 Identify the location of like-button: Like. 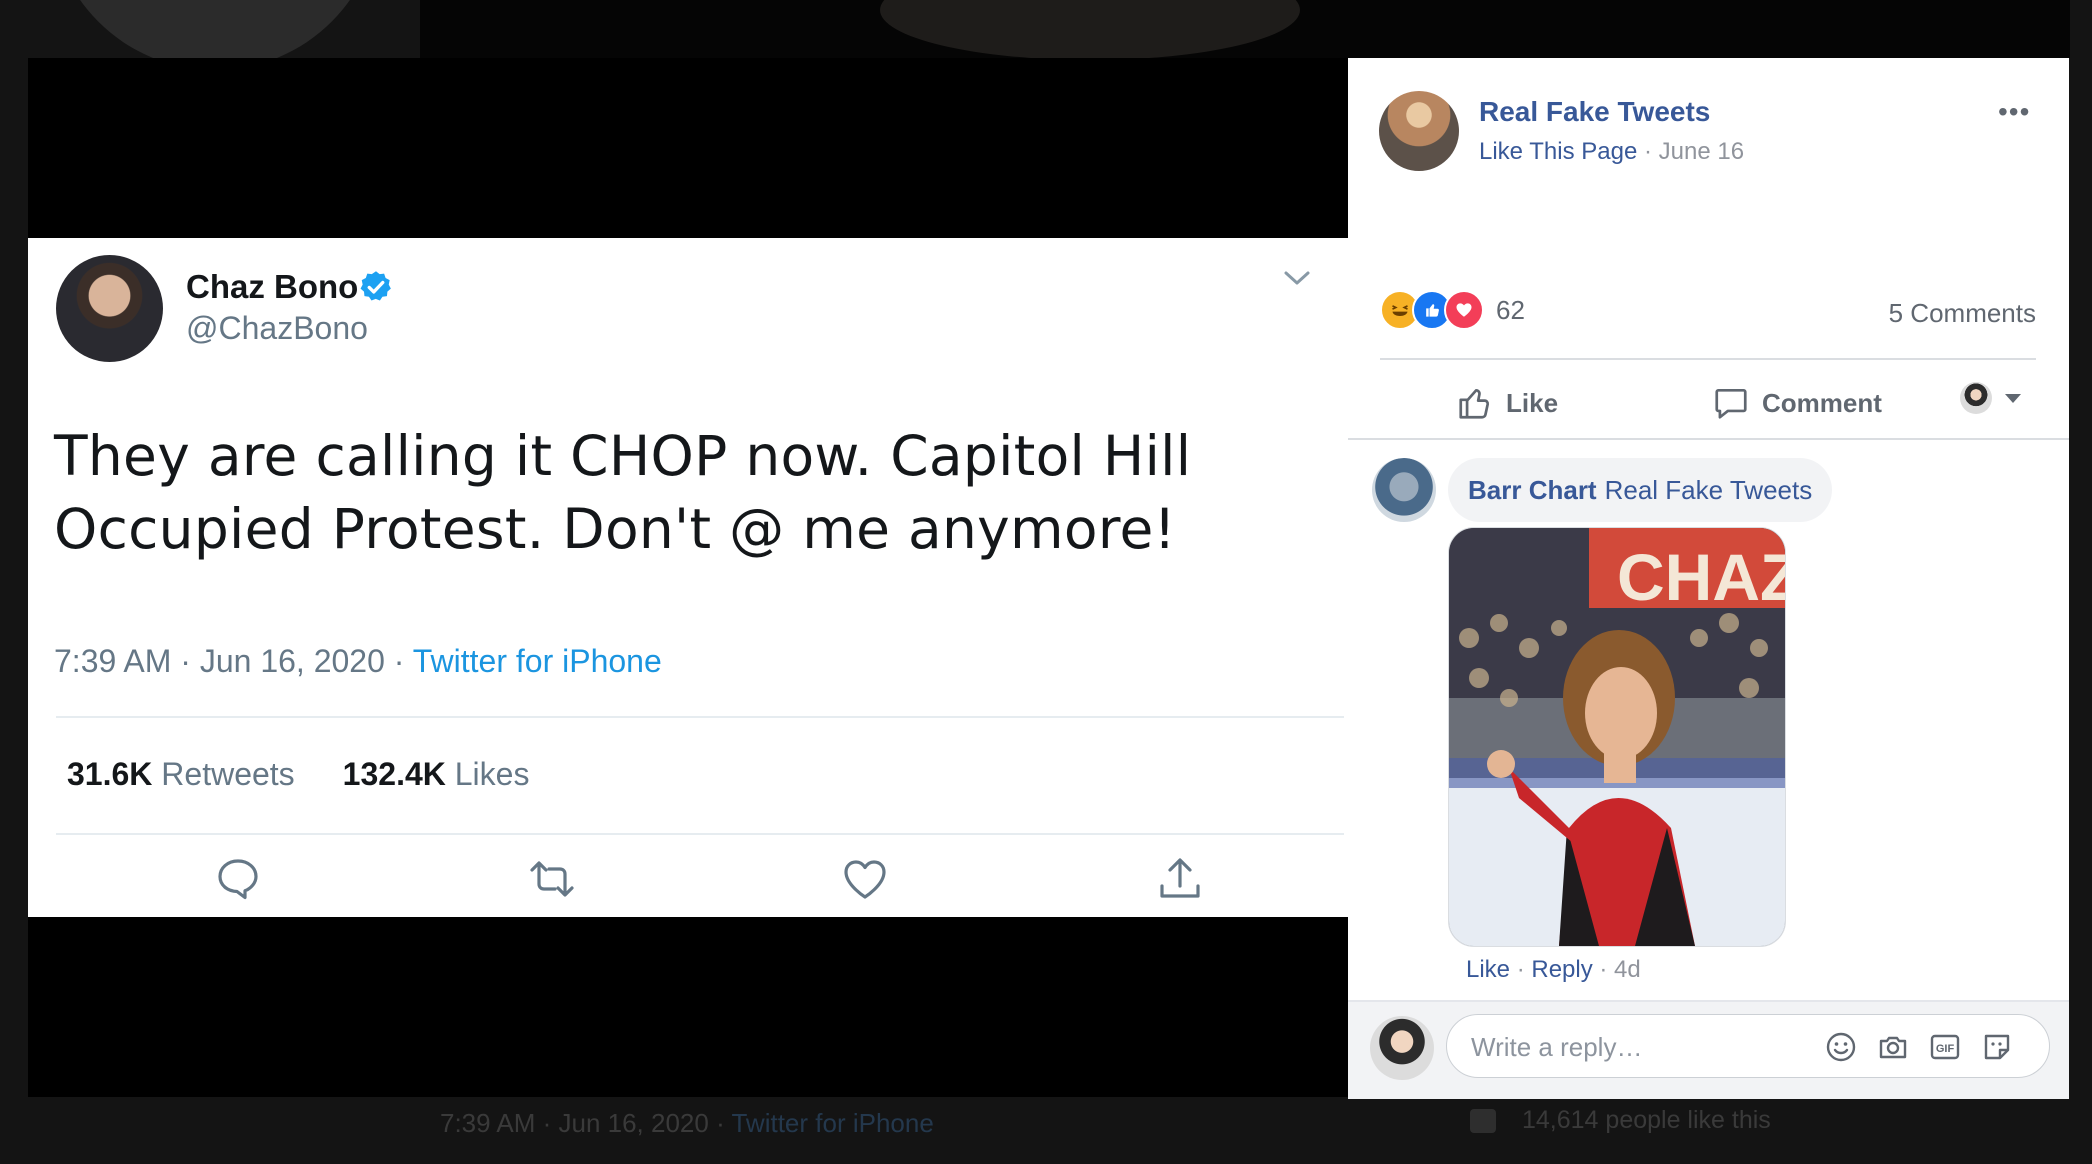
(1507, 403).